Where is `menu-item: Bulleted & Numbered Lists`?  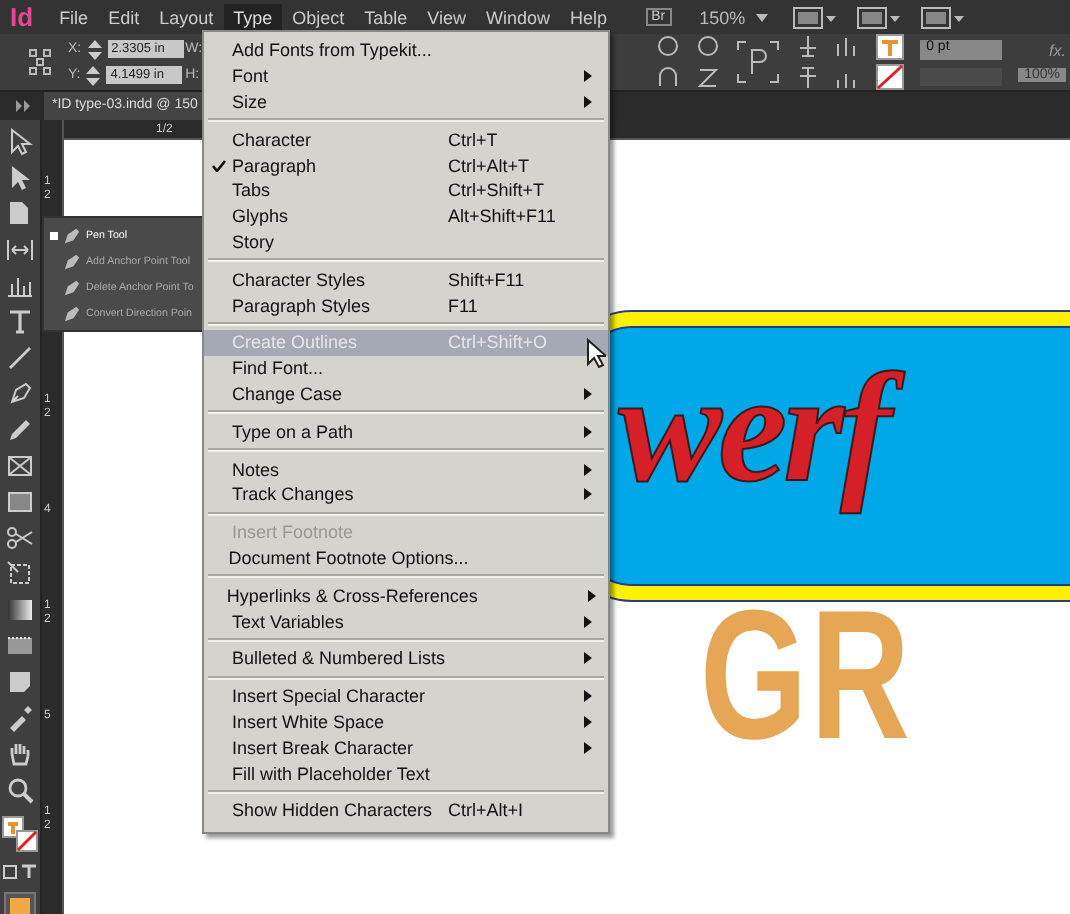
menu-item: Bulleted & Numbered Lists is located at coordinates (406, 658).